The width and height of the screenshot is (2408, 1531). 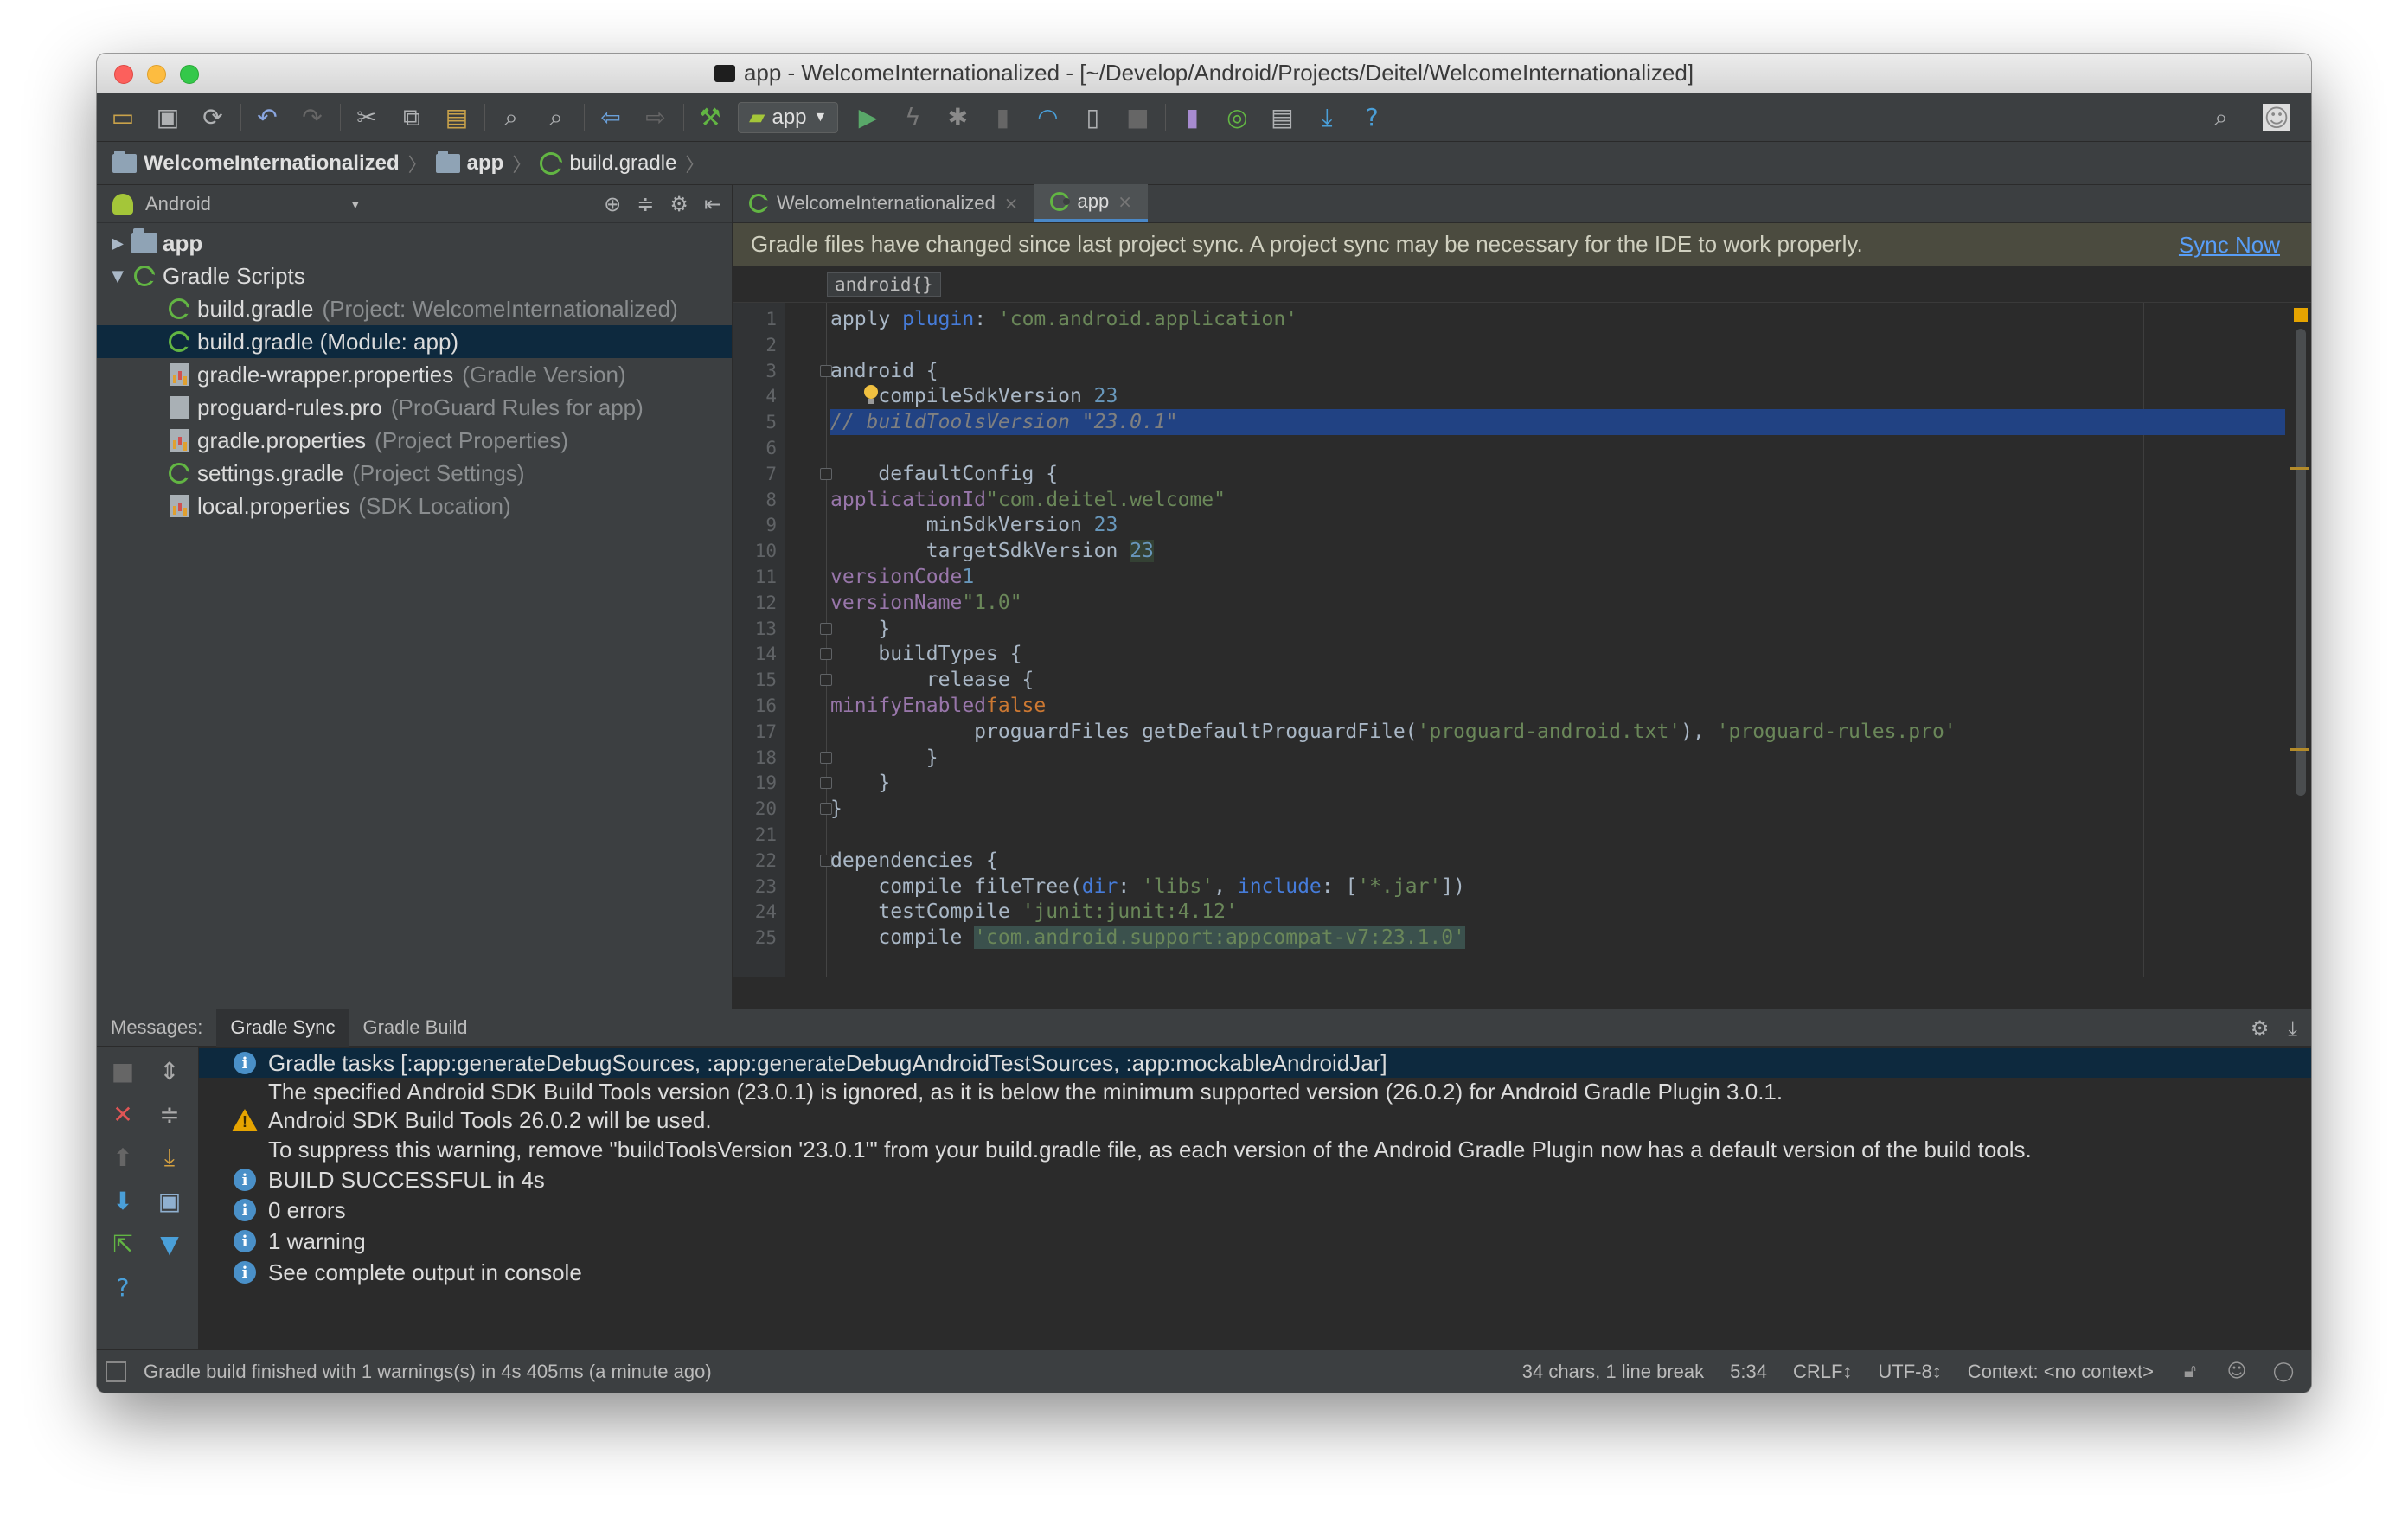 What do you see at coordinates (788, 117) in the screenshot?
I see `run-config-select: ▰ app ▼` at bounding box center [788, 117].